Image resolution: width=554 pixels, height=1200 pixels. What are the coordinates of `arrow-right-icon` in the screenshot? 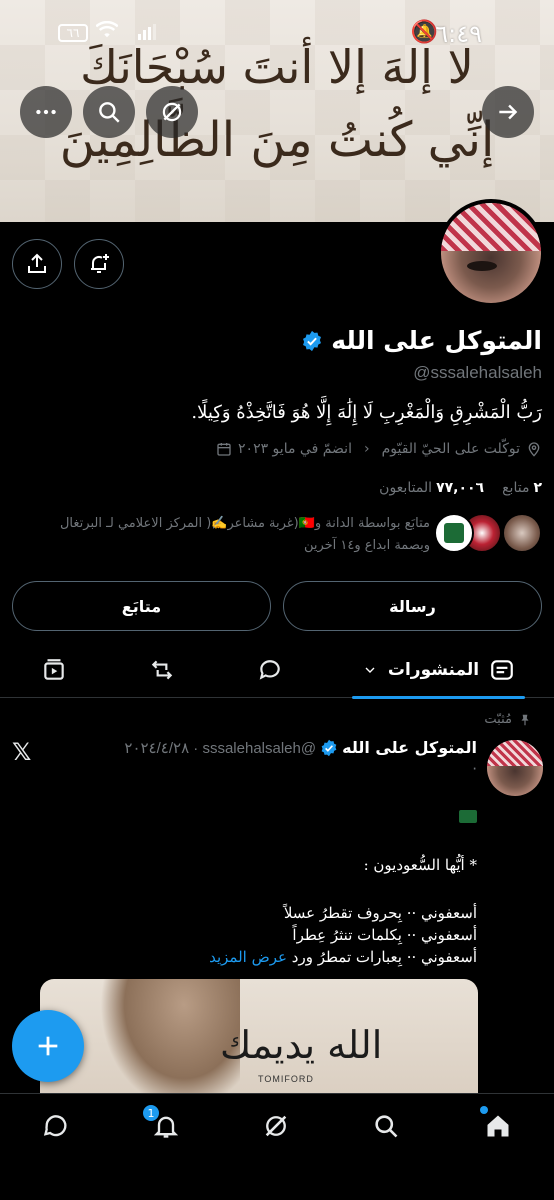 It's located at (508, 112).